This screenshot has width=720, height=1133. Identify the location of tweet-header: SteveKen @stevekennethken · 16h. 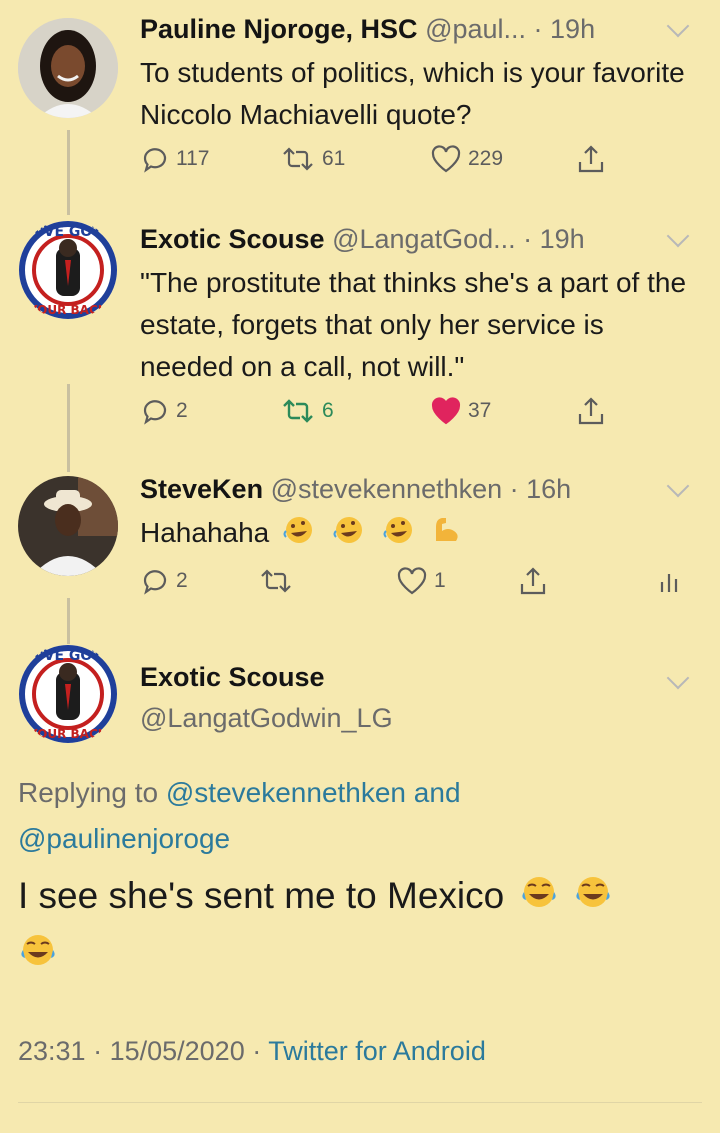
(355, 489).